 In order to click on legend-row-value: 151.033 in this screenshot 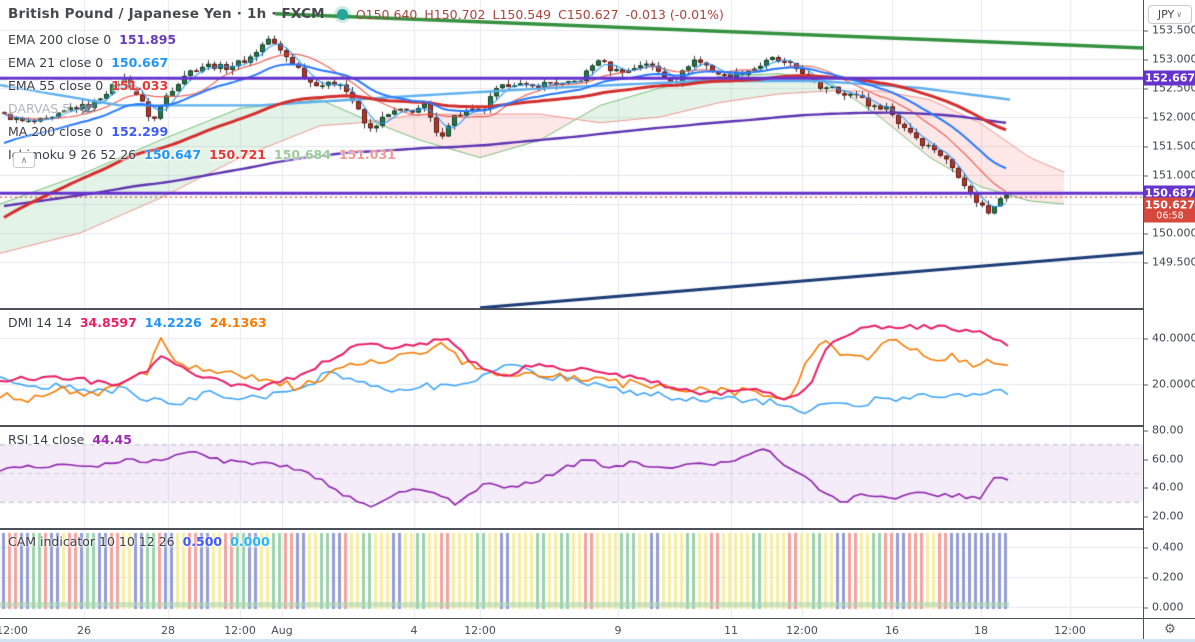, I will do `click(140, 85)`.